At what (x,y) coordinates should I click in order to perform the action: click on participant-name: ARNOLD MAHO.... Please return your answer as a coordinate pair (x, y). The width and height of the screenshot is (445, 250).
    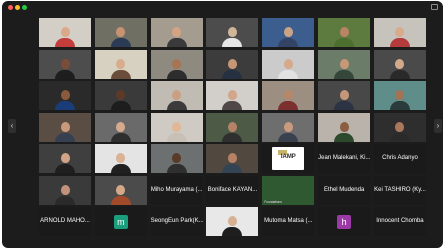
    Looking at the image, I should click on (65, 221).